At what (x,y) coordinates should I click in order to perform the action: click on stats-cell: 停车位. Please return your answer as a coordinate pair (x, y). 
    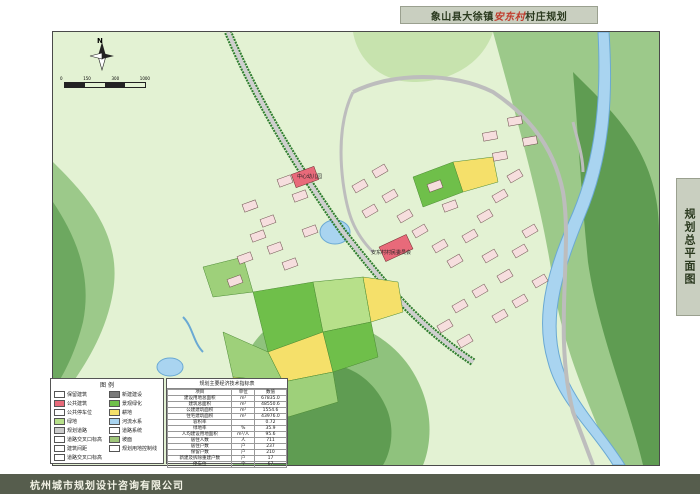
    Looking at the image, I should click on (199, 464).